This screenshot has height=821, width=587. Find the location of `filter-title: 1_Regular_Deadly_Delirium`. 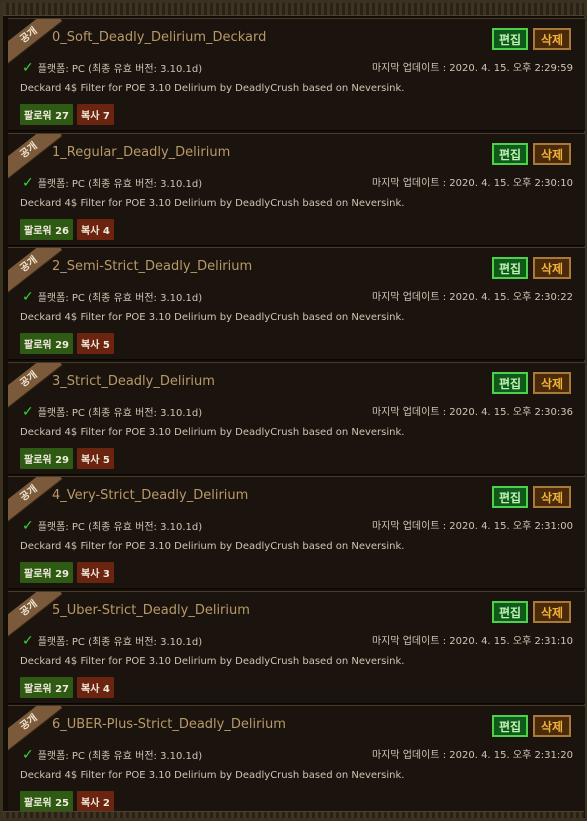

filter-title: 1_Regular_Deadly_Delirium is located at coordinates (141, 152).